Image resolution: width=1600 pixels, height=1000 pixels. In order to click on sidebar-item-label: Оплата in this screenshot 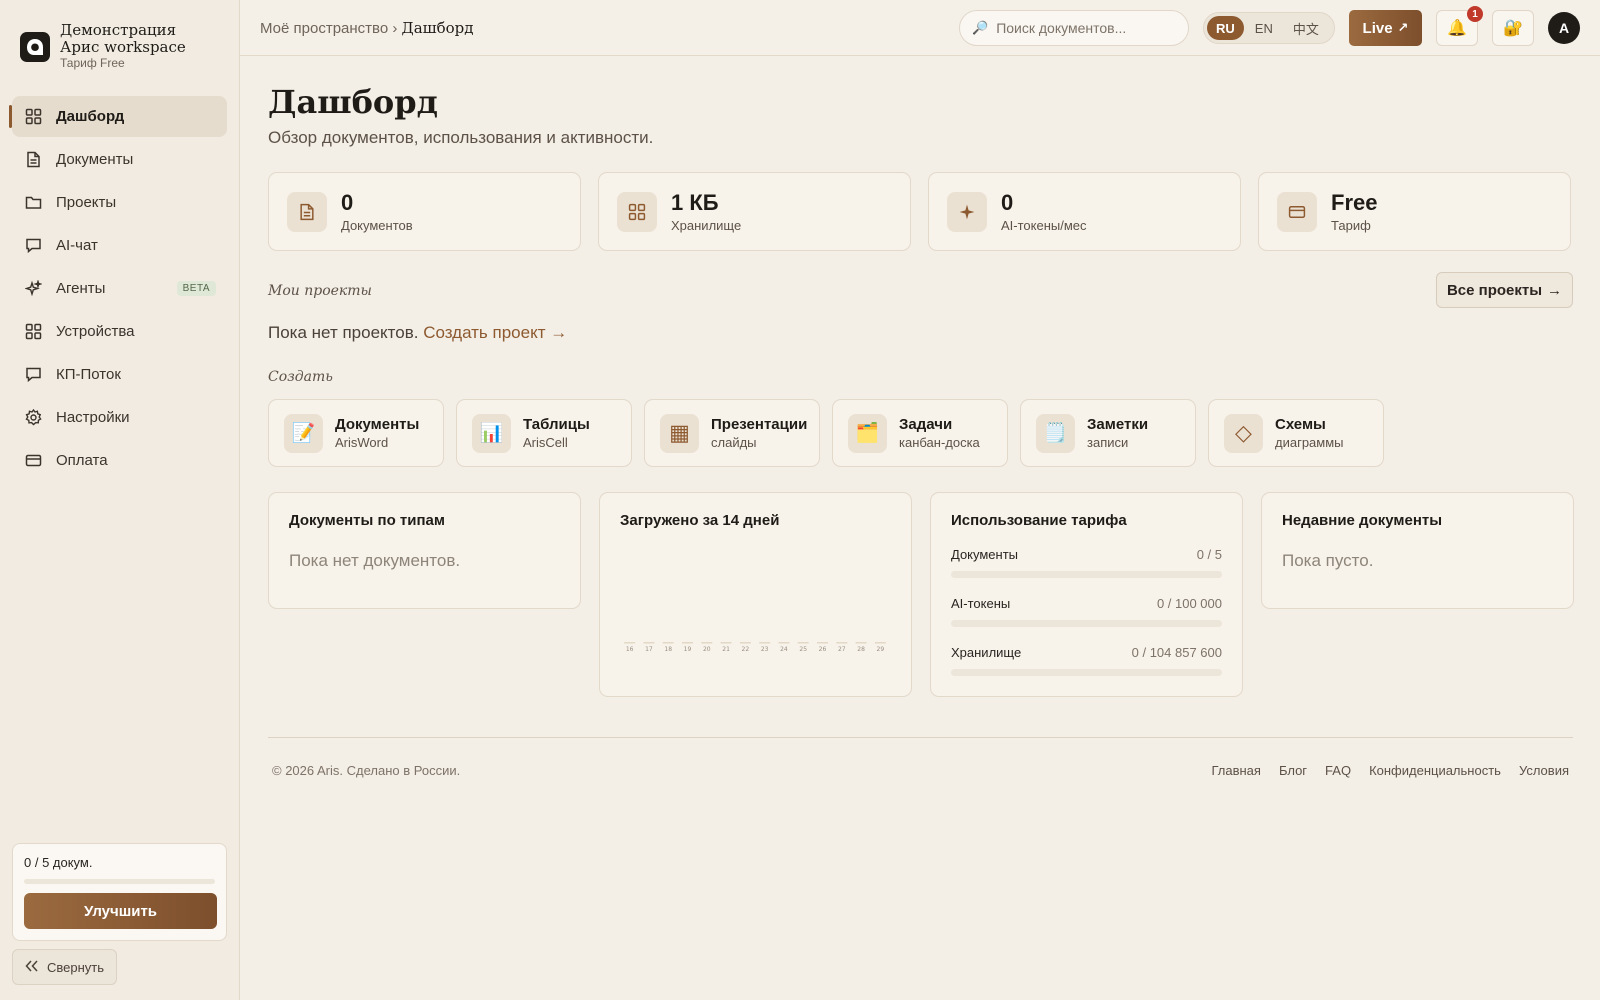, I will do `click(82, 460)`.